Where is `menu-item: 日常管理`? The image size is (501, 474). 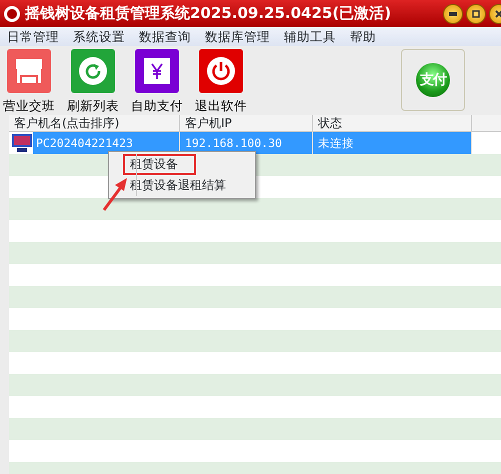 menu-item: 日常管理 is located at coordinates (33, 36).